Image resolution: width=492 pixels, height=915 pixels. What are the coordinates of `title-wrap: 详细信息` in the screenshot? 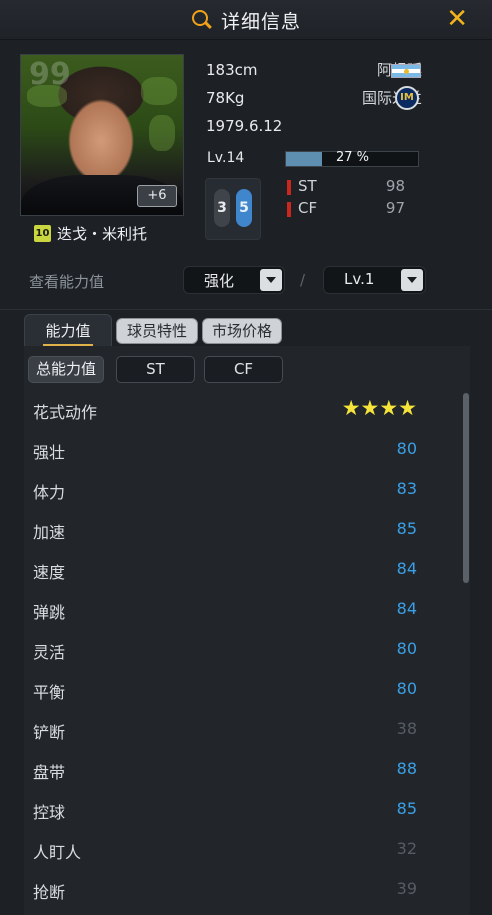 It's located at (246, 20).